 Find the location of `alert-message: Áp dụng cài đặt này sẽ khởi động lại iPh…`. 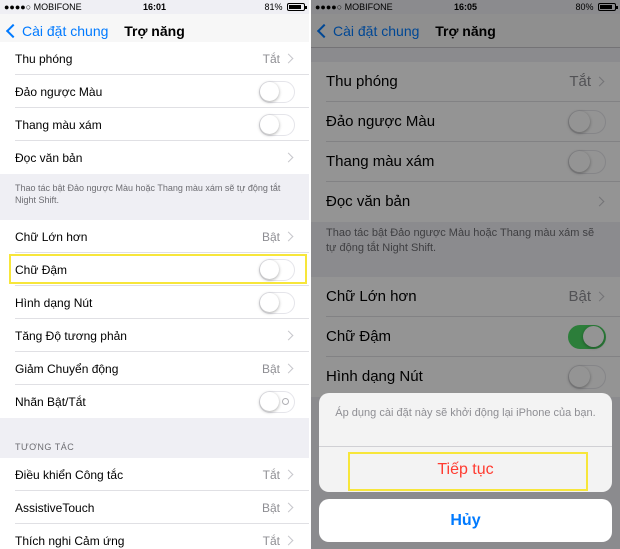

alert-message: Áp dụng cài đặt này sẽ khởi động lại iPh… is located at coordinates (465, 413).